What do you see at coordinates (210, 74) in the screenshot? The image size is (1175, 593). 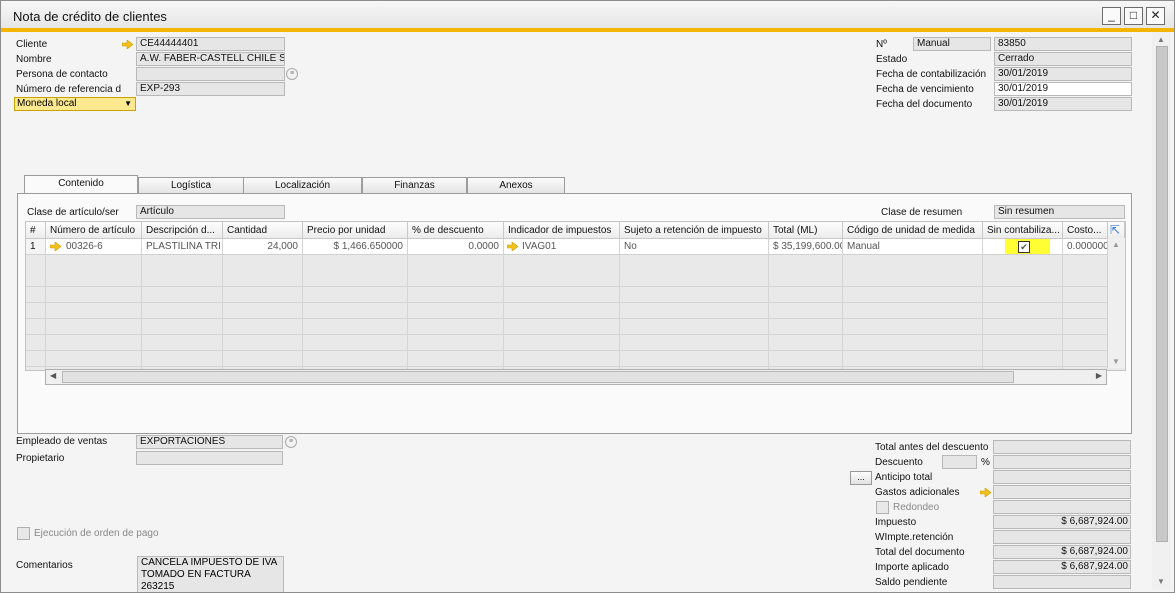 I see `contacto-field` at bounding box center [210, 74].